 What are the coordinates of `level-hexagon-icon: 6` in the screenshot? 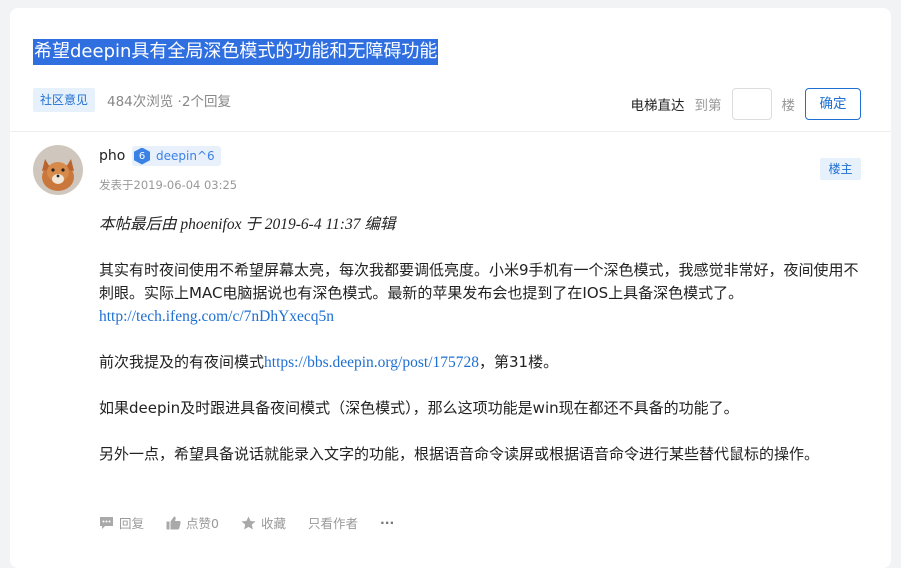 It's located at (142, 156).